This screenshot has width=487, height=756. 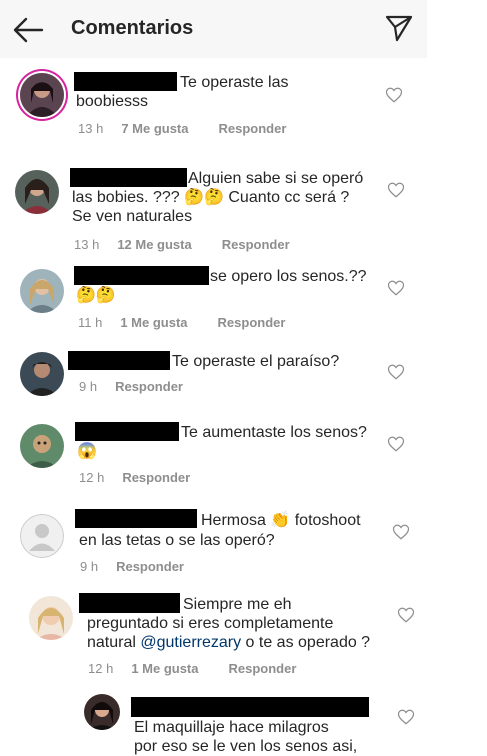 I want to click on comment-text: Te aumentaste los senos? 😱, so click(x=222, y=442).